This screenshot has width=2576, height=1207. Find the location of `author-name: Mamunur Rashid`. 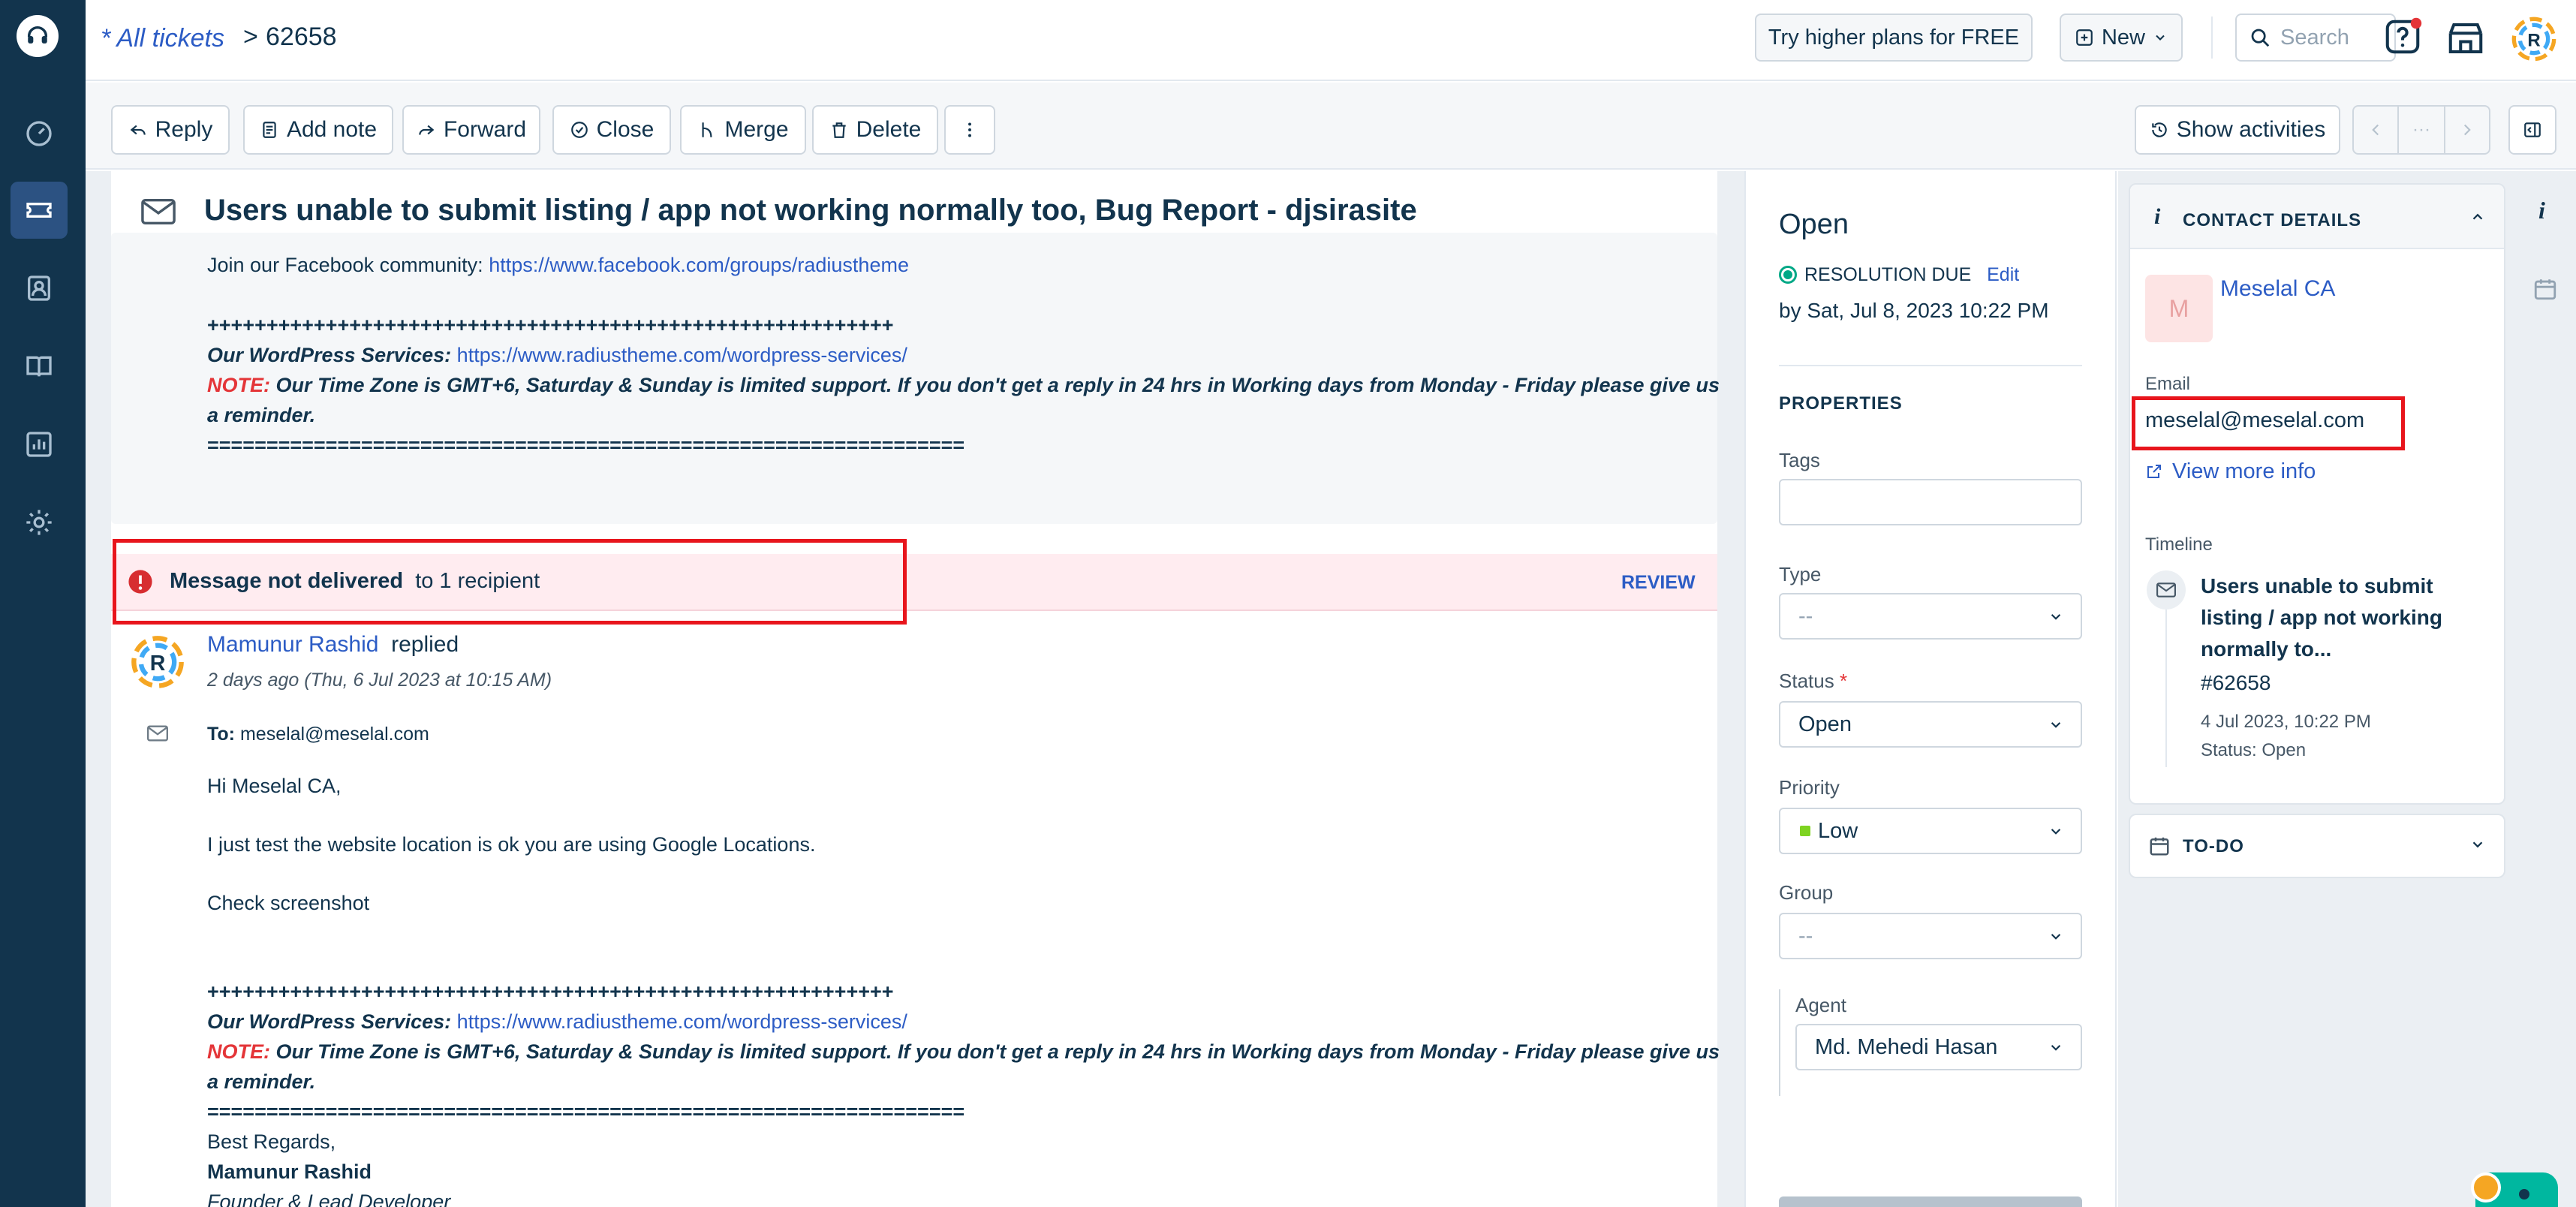

author-name: Mamunur Rashid is located at coordinates (292, 644).